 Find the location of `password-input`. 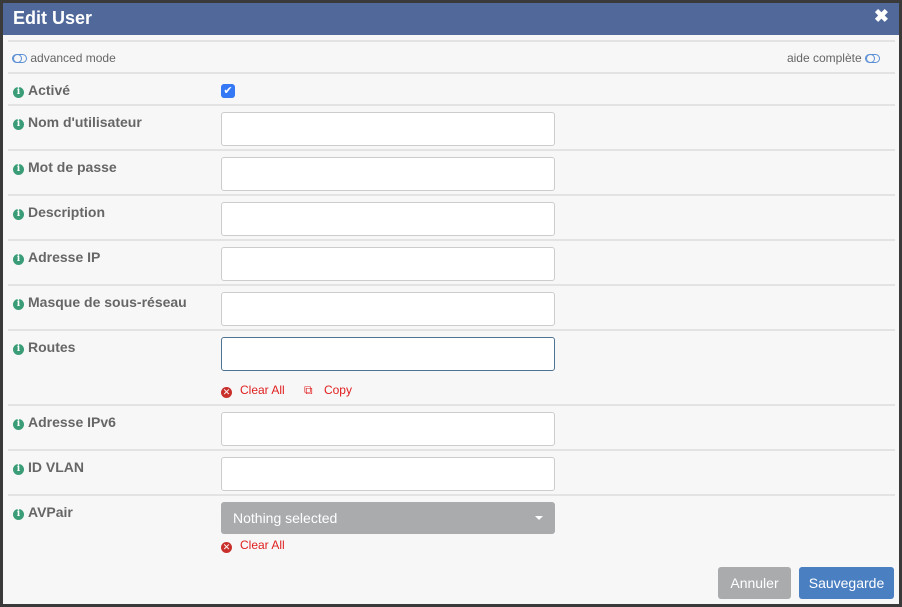

password-input is located at coordinates (388, 174).